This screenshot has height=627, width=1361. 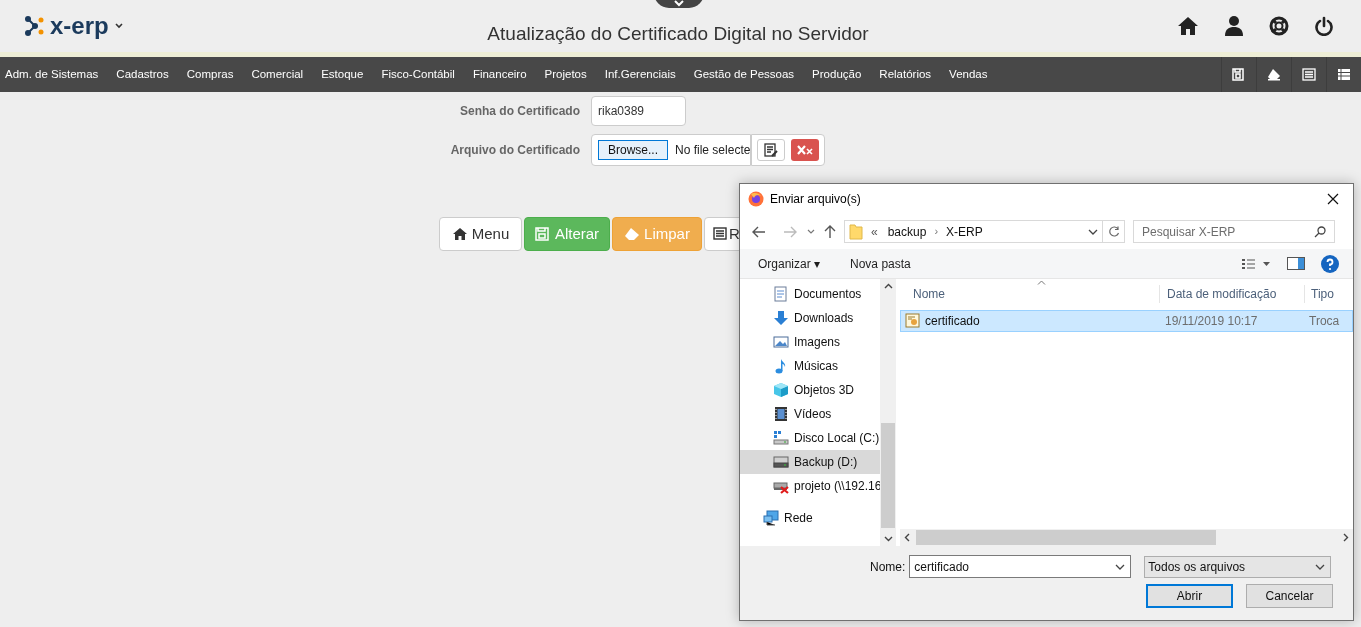 I want to click on scroll-left-icon, so click(x=907, y=537).